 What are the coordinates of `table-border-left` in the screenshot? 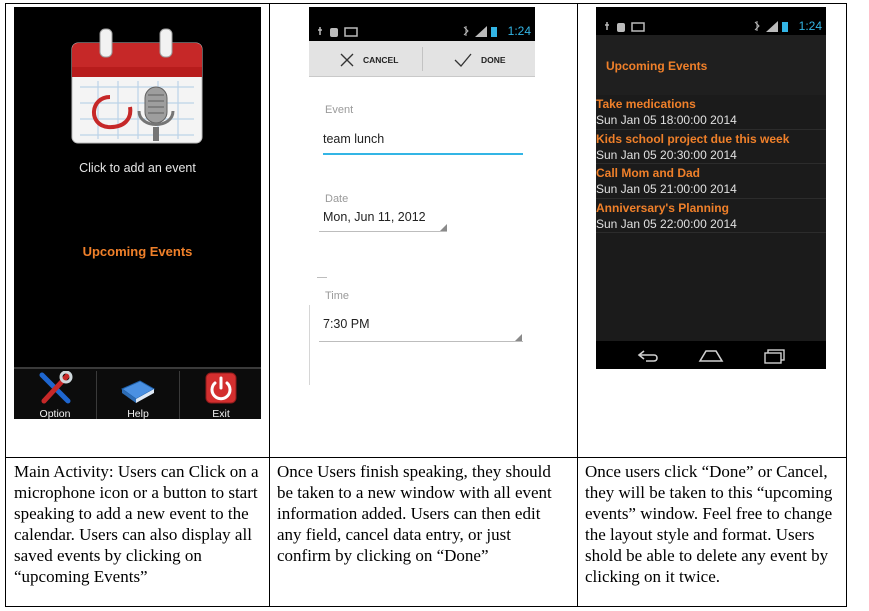 It's located at (5, 305).